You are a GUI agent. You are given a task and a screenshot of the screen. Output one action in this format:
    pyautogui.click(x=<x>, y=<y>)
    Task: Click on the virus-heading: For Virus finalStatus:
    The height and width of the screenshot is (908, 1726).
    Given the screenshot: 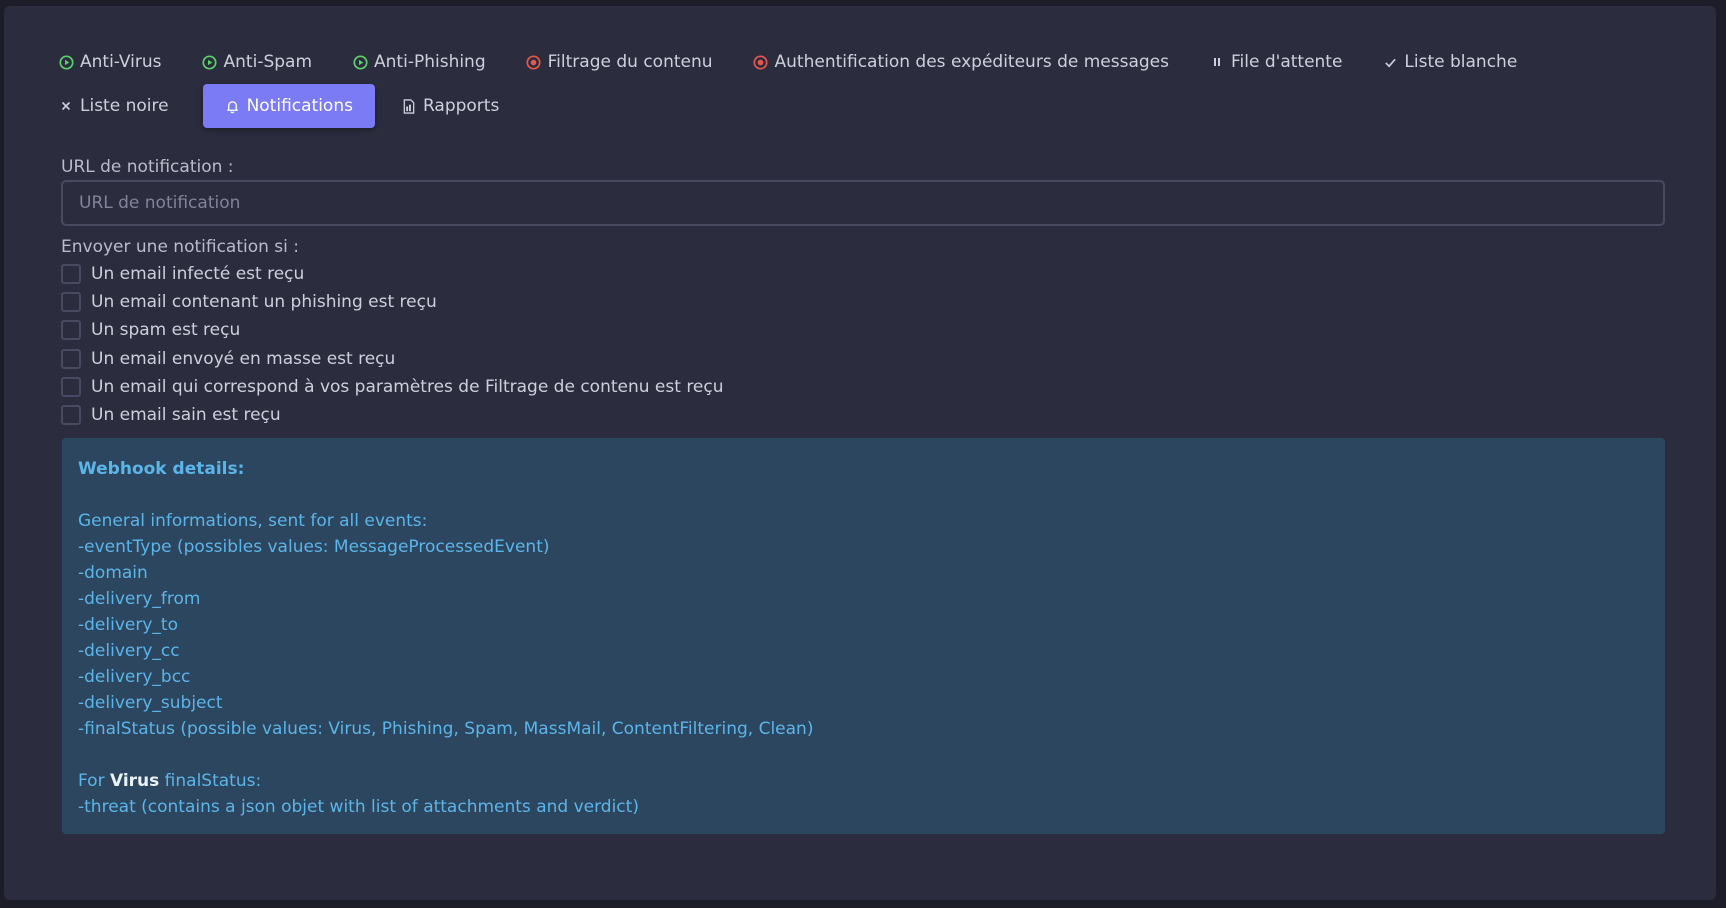 What is the action you would take?
    pyautogui.click(x=863, y=781)
    